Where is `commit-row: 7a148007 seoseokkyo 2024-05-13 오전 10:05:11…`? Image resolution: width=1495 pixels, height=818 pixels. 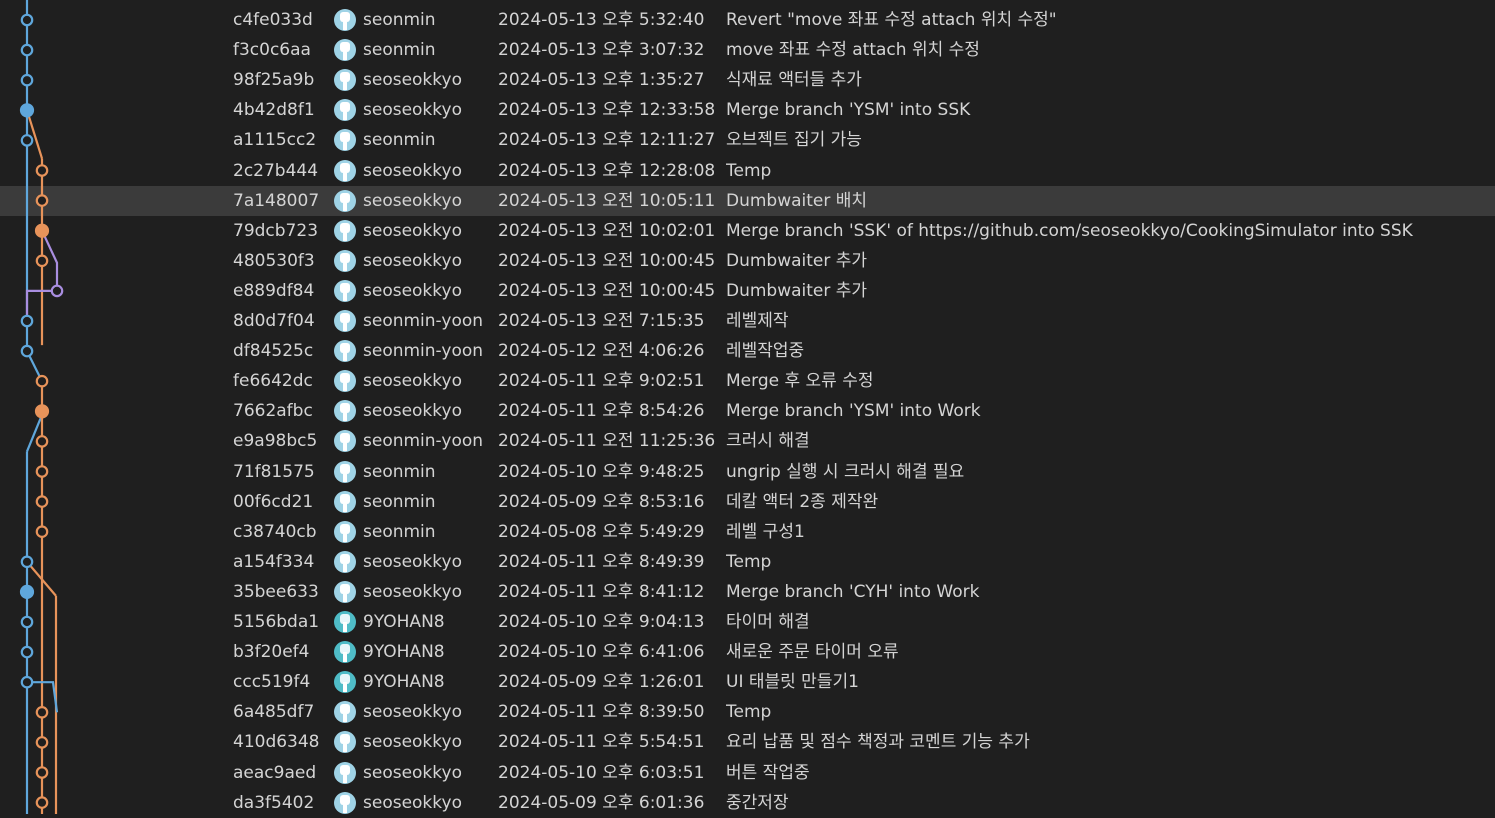 commit-row: 7a148007 seoseokkyo 2024-05-13 오전 10:05:11… is located at coordinates (747, 200).